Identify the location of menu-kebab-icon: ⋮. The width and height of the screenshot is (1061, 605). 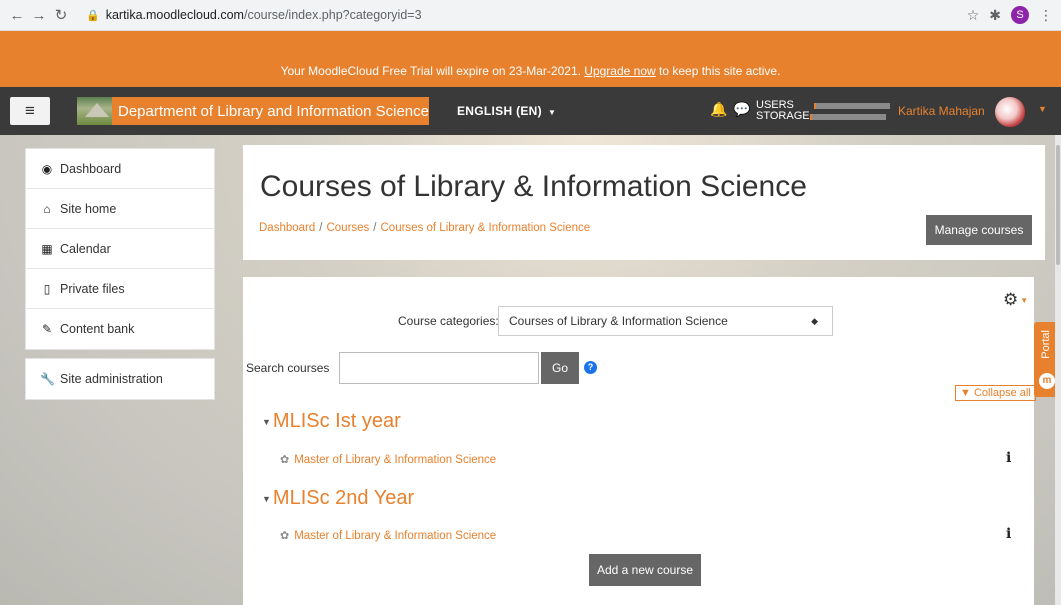
(1046, 15).